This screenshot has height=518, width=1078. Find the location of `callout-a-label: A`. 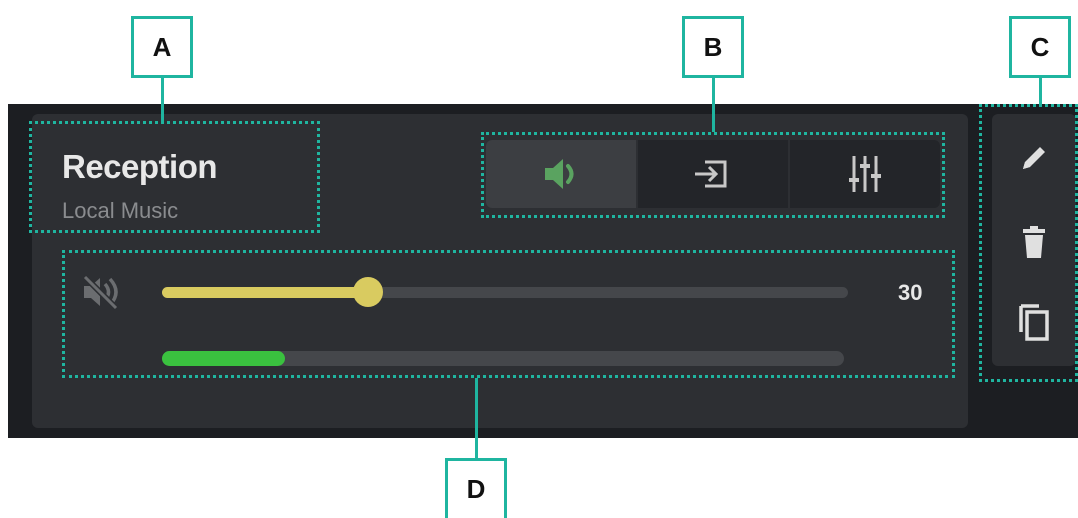

callout-a-label: A is located at coordinates (162, 47).